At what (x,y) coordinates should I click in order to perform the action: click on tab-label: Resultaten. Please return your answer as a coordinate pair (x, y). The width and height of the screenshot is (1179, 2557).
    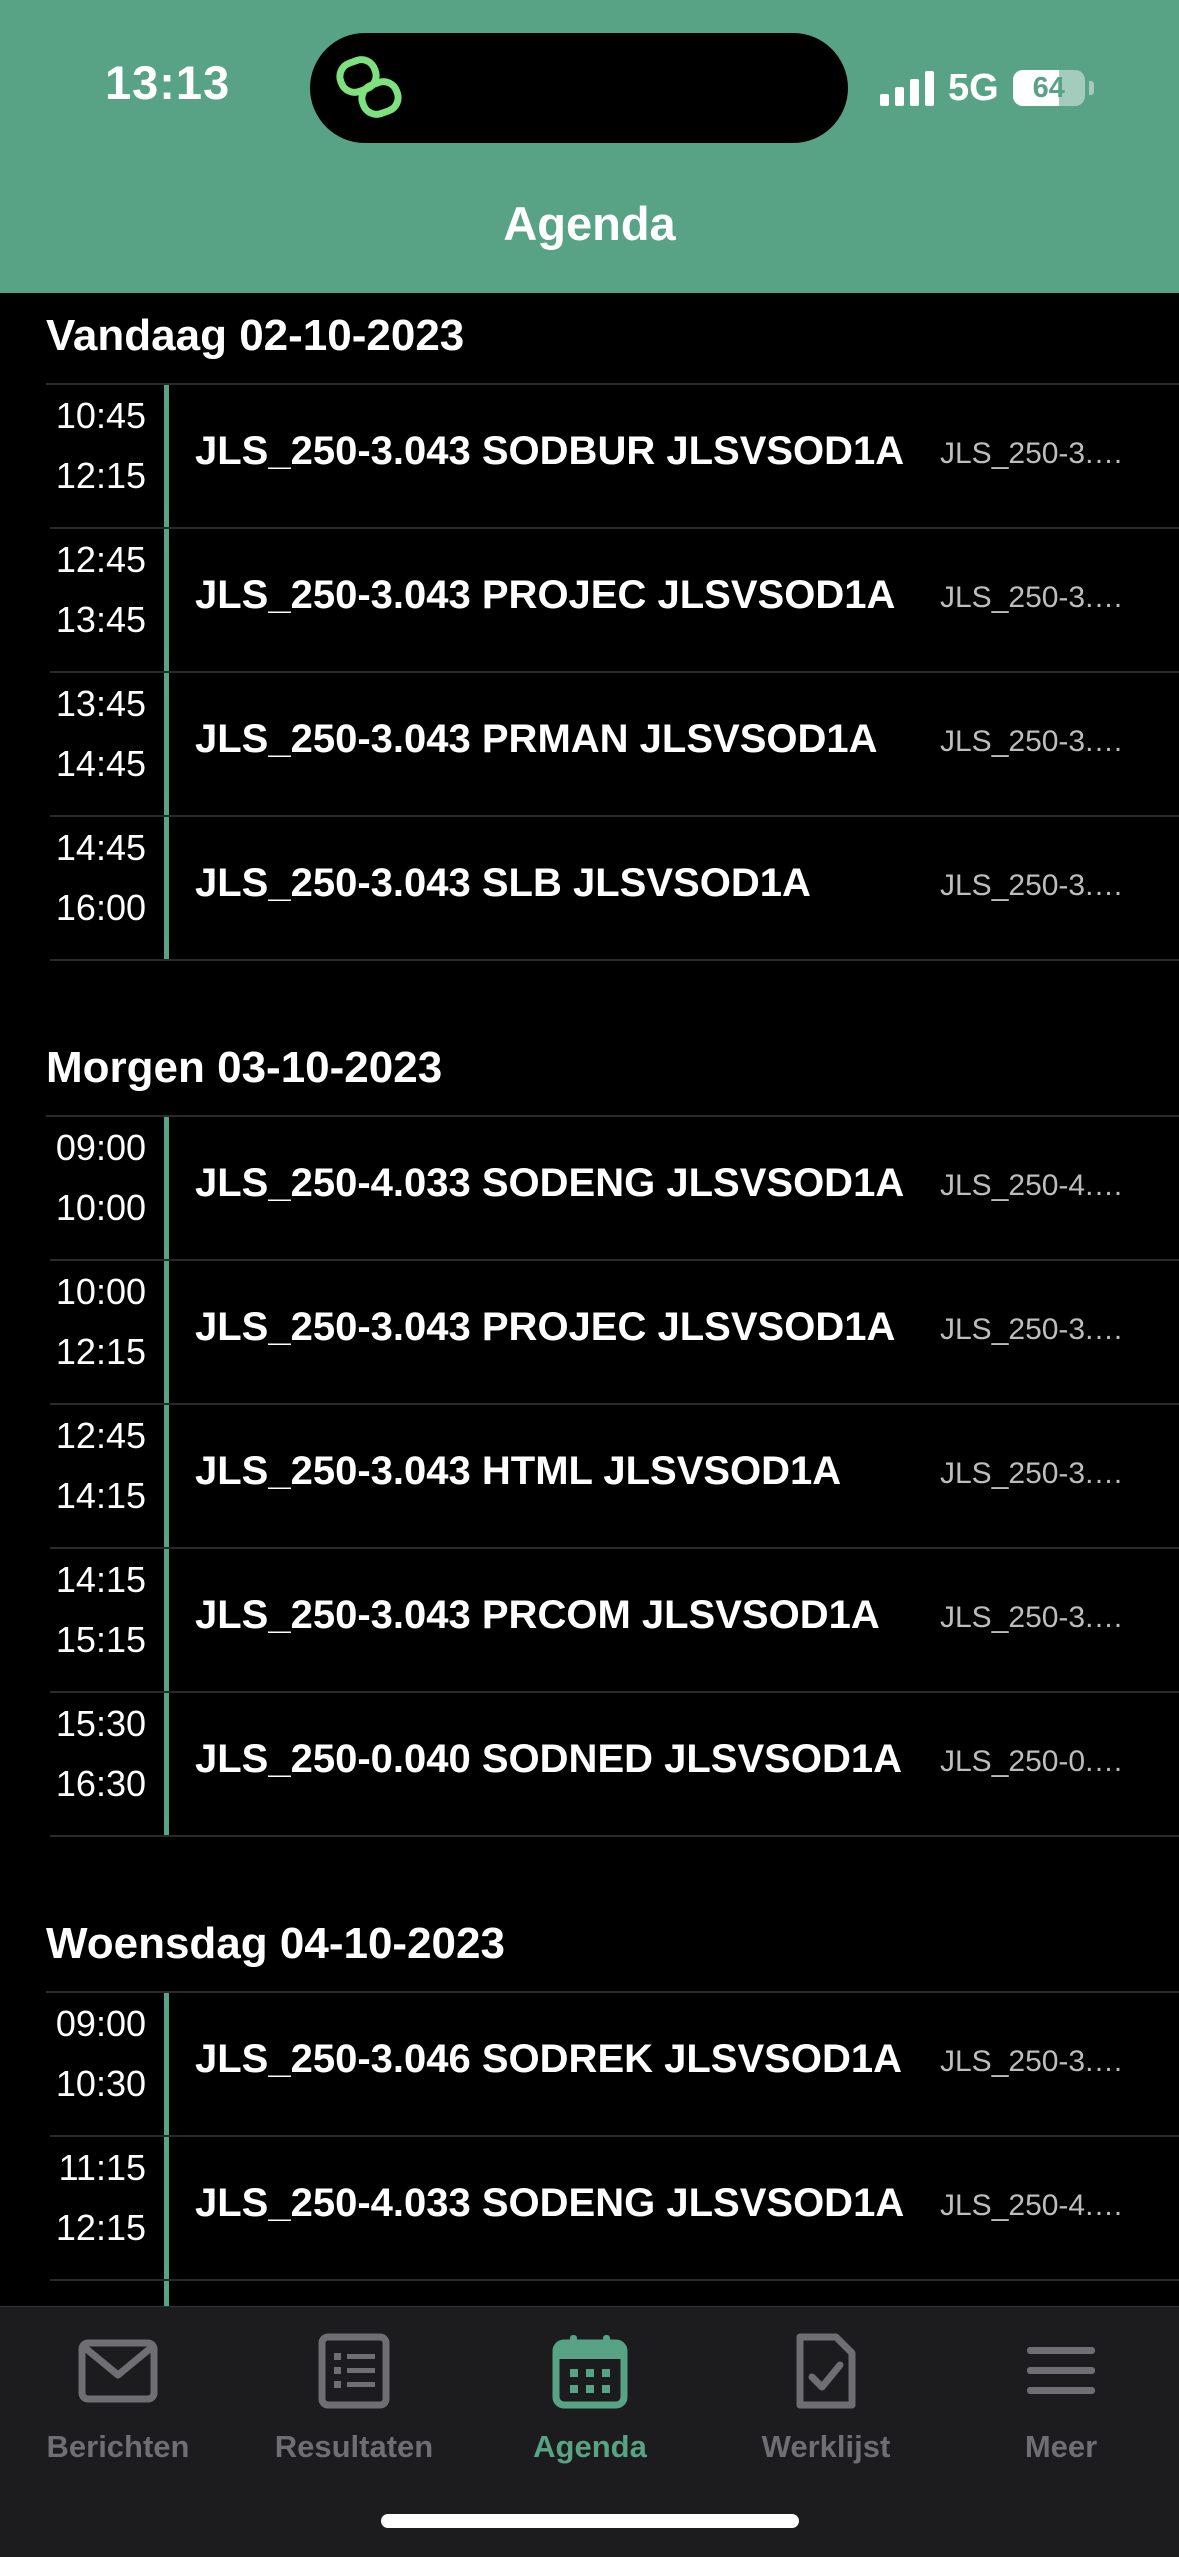
    Looking at the image, I should click on (354, 2446).